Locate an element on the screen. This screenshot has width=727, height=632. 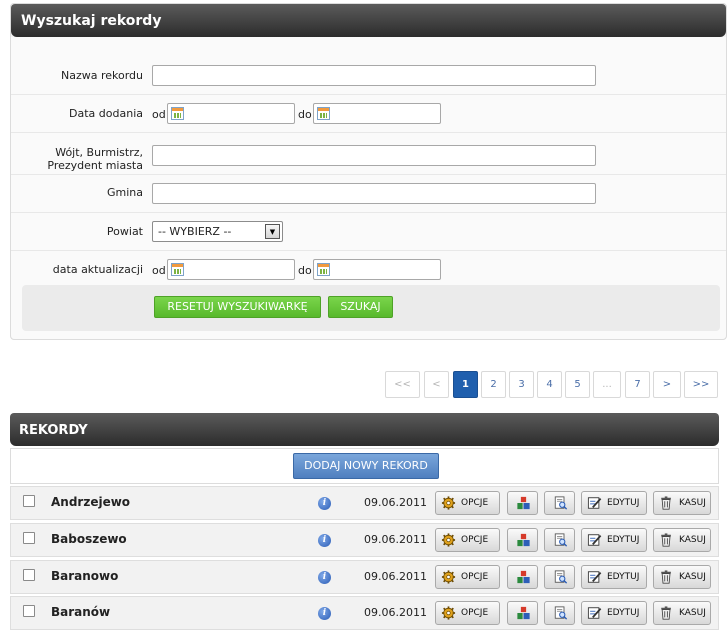
label-gmina: Gmina is located at coordinates (124, 192).